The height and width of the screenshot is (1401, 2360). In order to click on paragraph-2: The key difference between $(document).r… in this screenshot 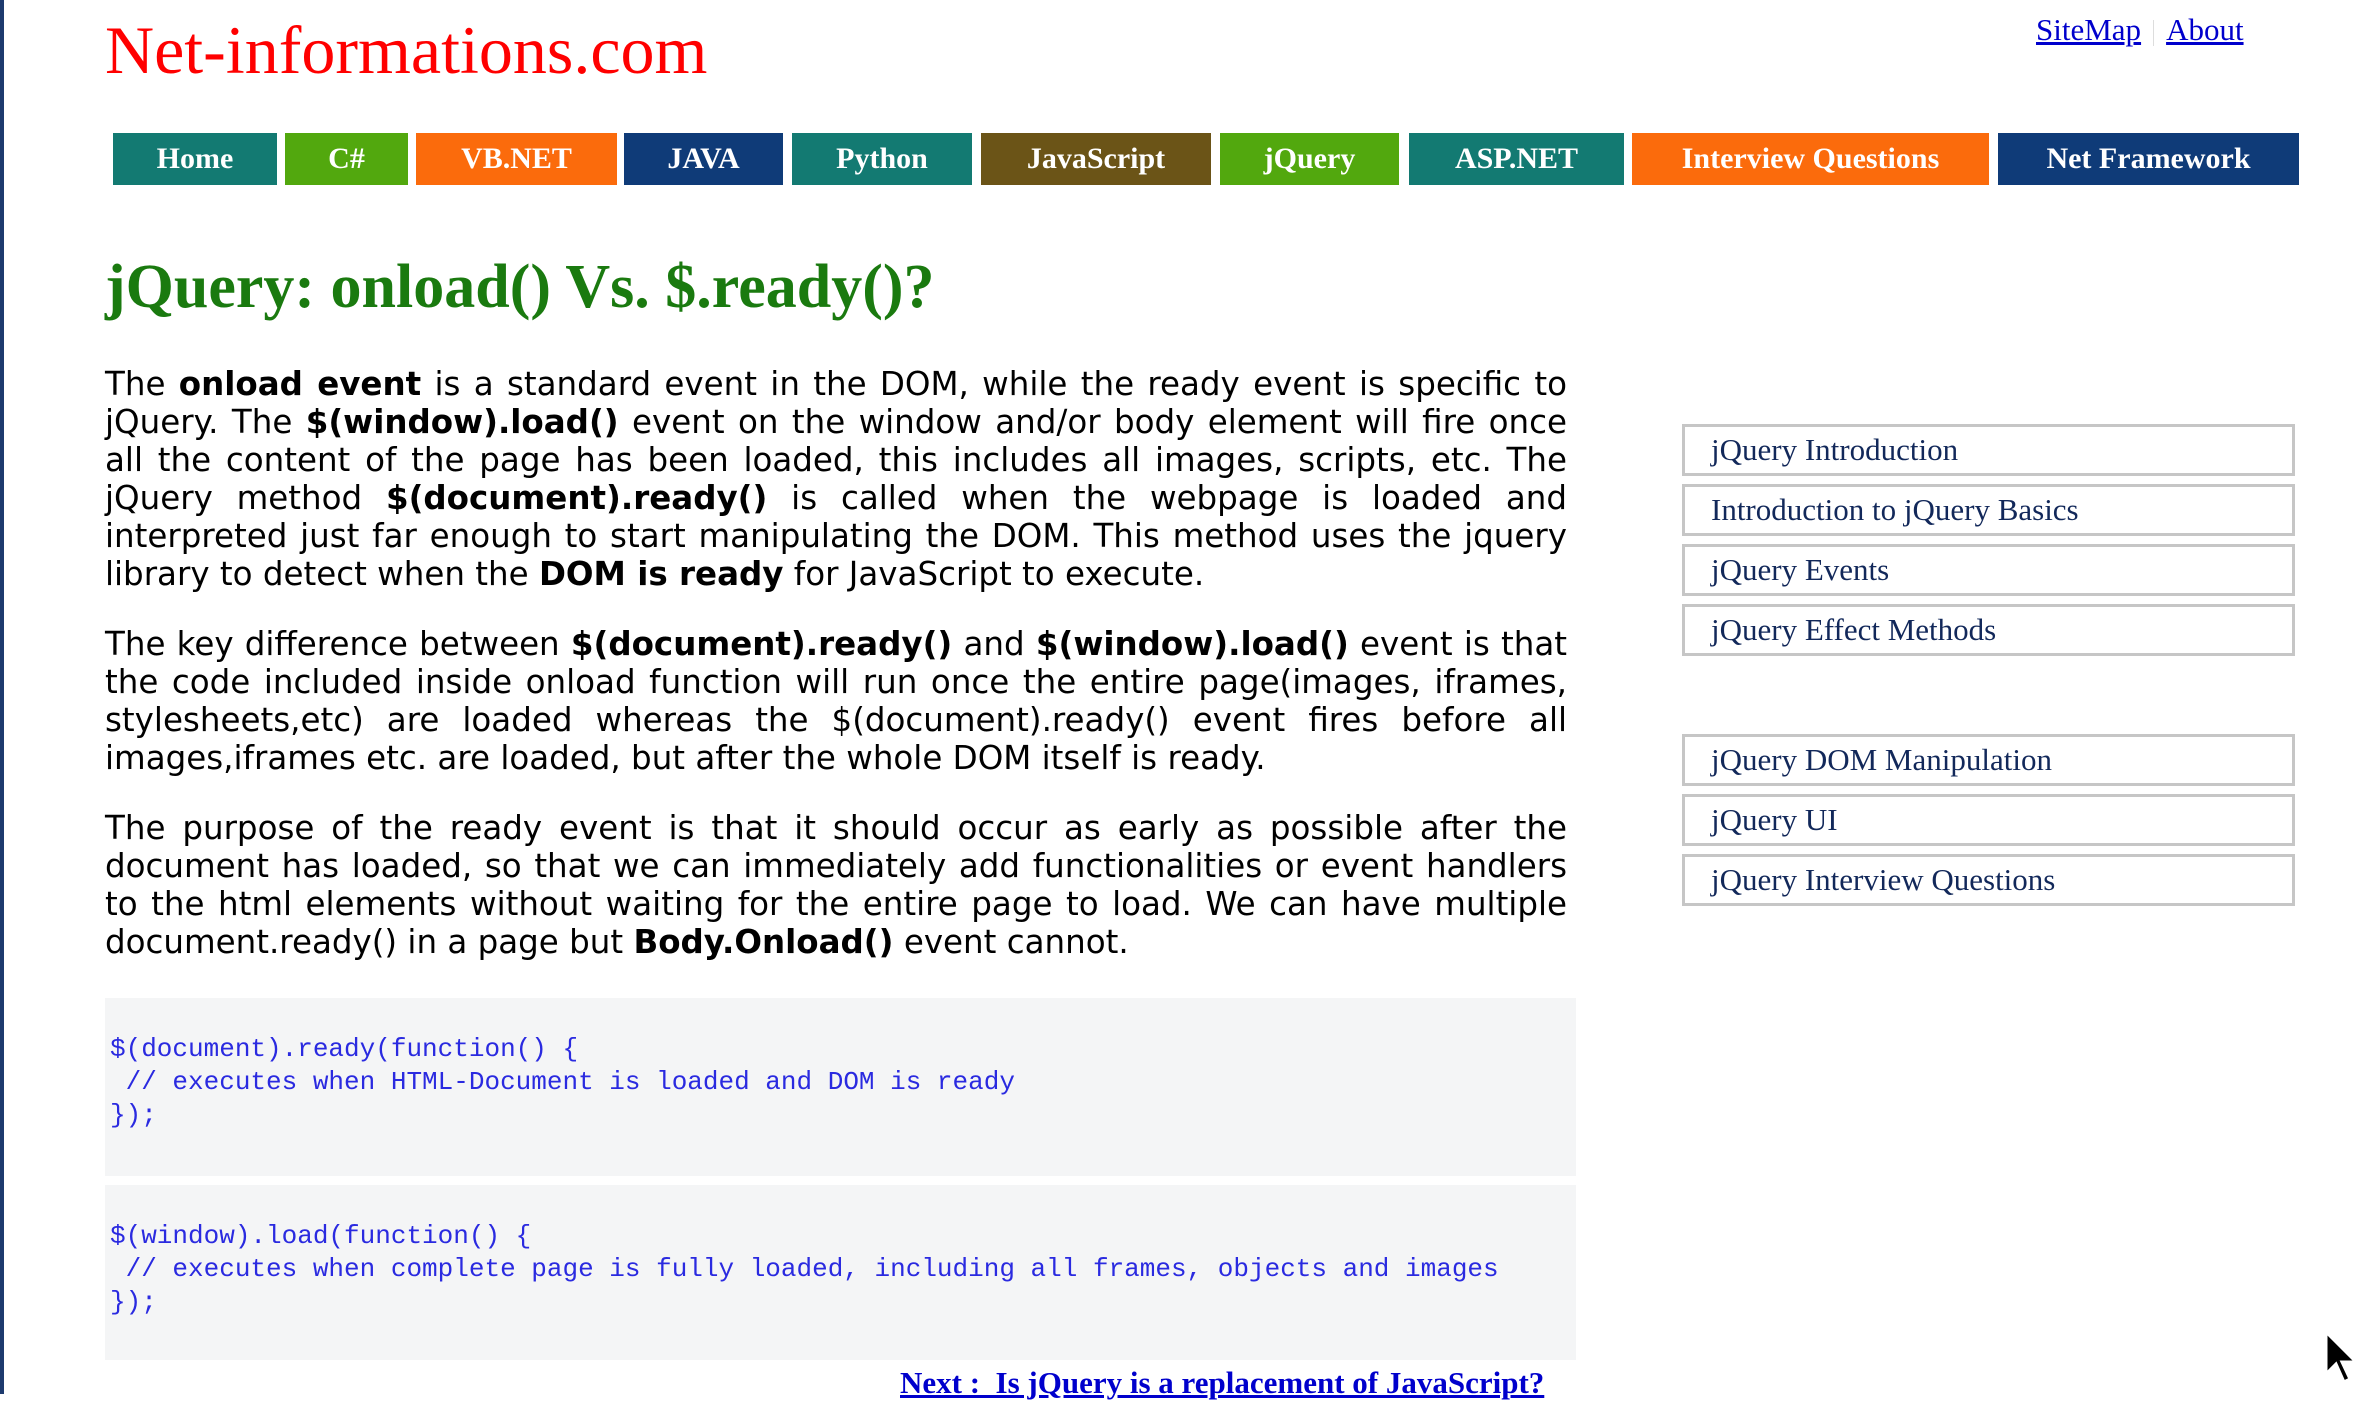, I will do `click(836, 701)`.